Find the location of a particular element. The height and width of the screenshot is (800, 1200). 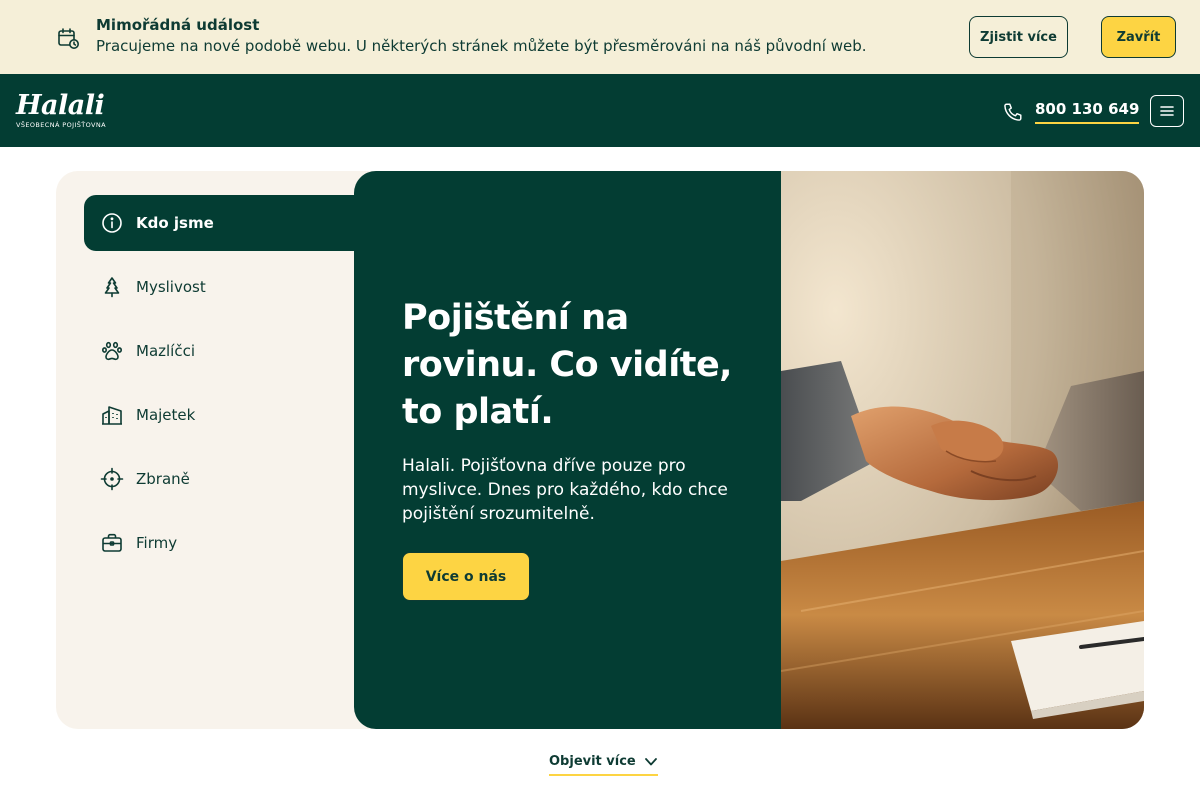

sidebar-item-label: Myslivost is located at coordinates (171, 287).